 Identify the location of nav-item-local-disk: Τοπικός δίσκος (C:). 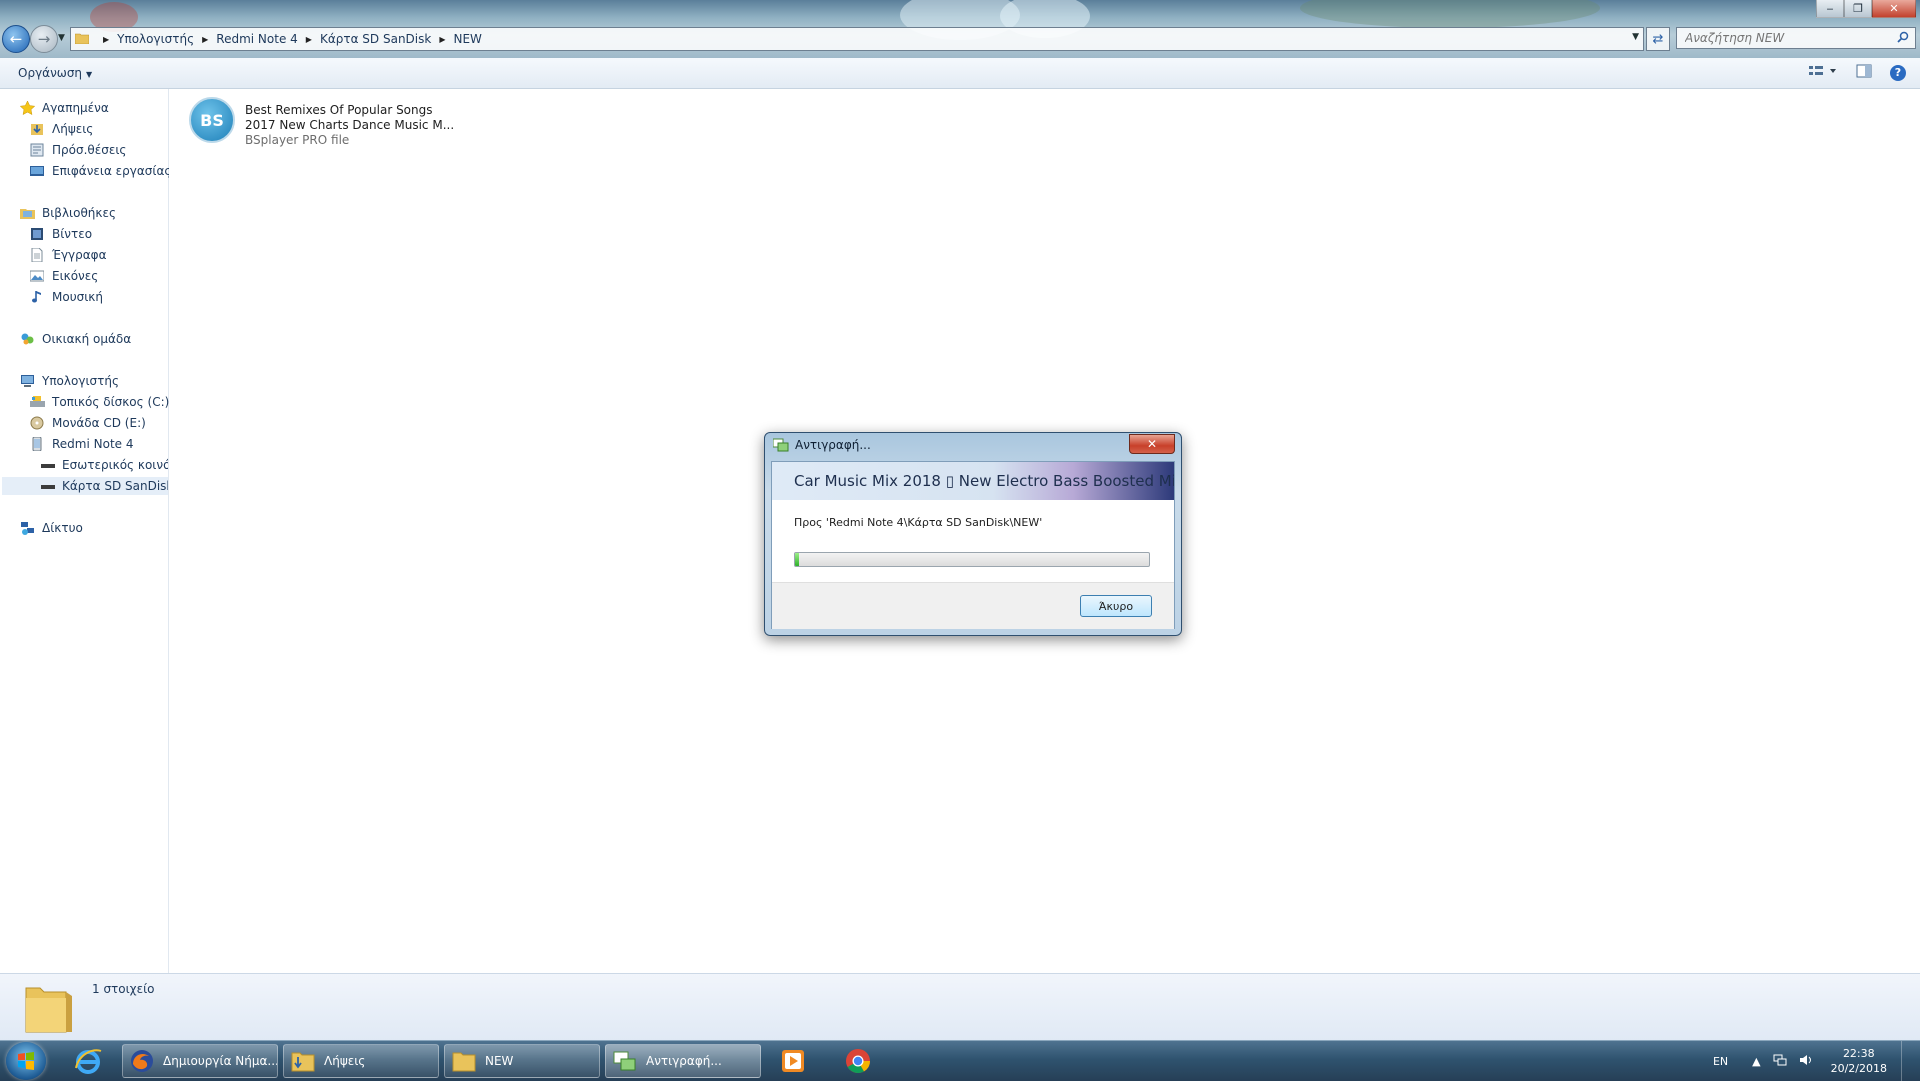
(99, 402).